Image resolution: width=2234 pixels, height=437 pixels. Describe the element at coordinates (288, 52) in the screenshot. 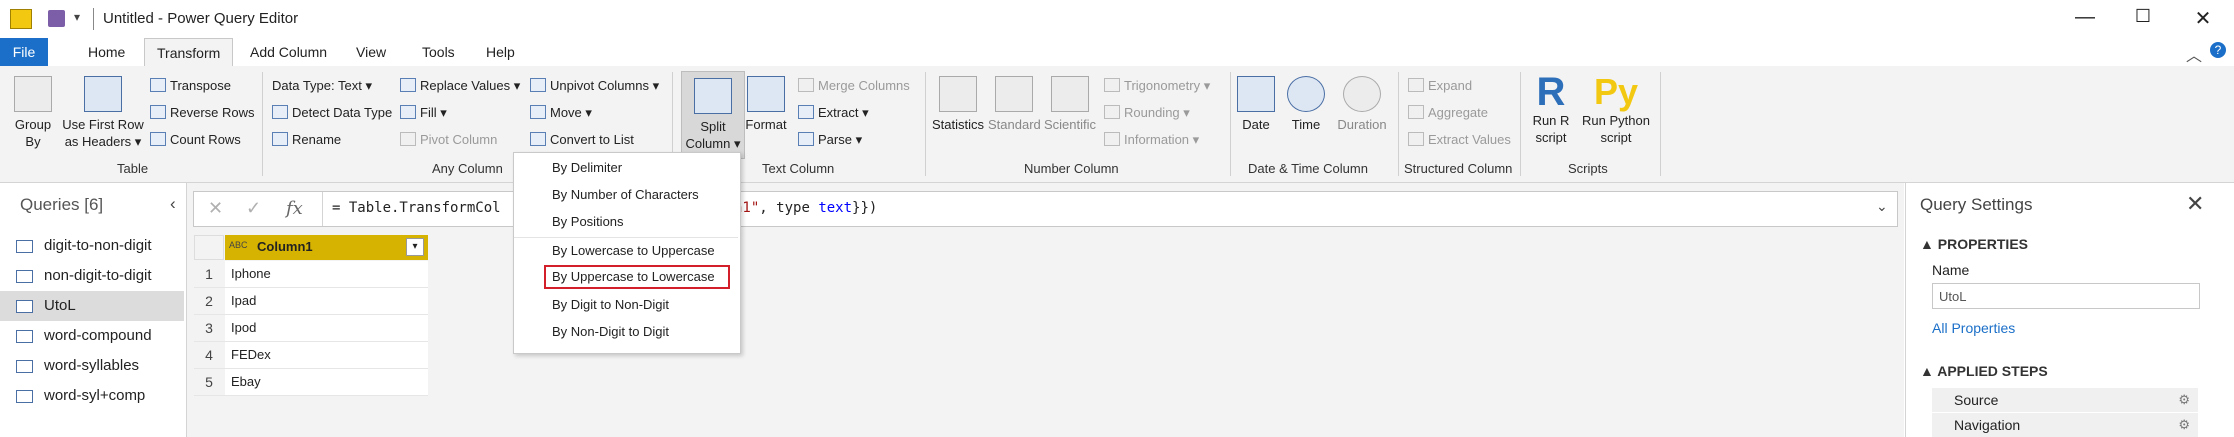

I see `tab-add-column: Add Column` at that location.